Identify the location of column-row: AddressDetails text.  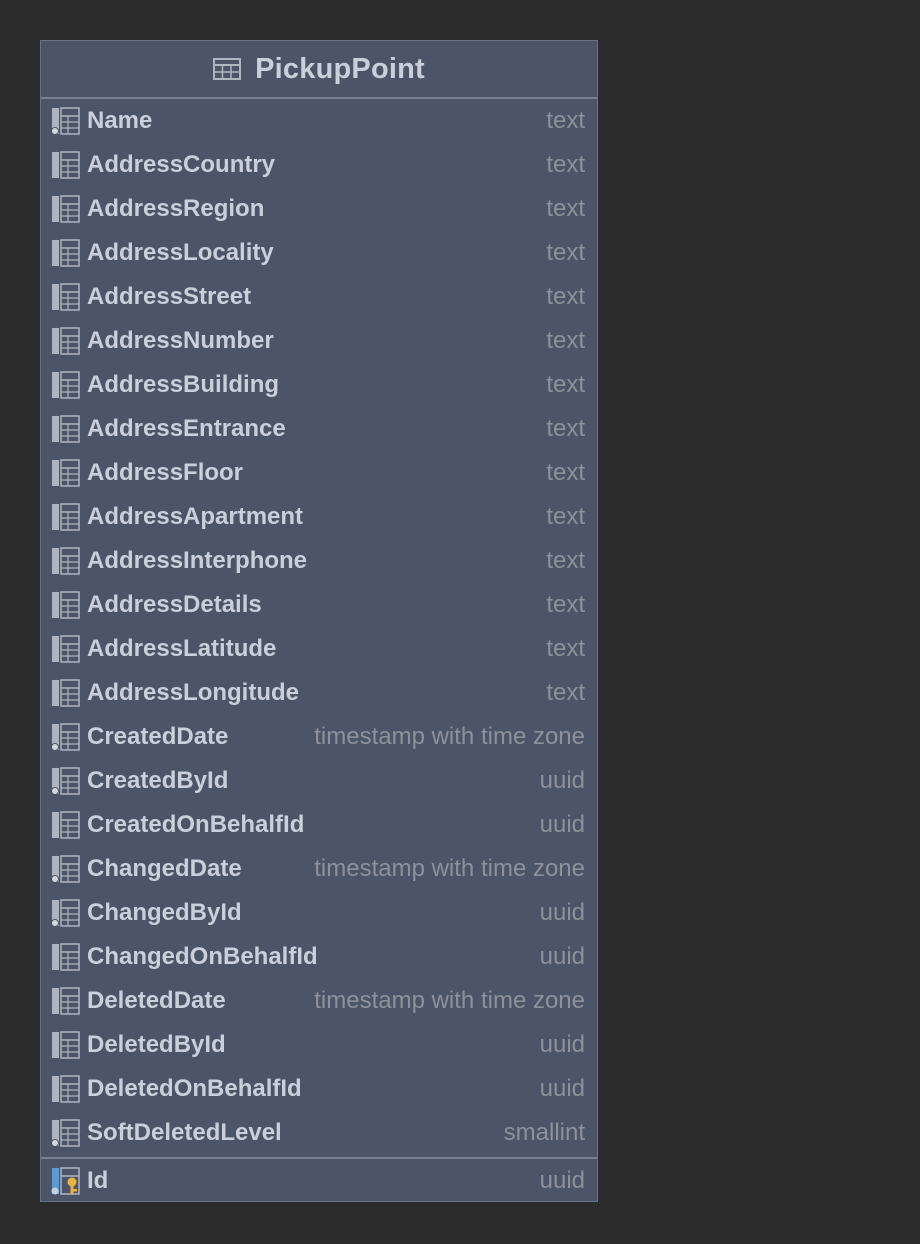
(319, 605).